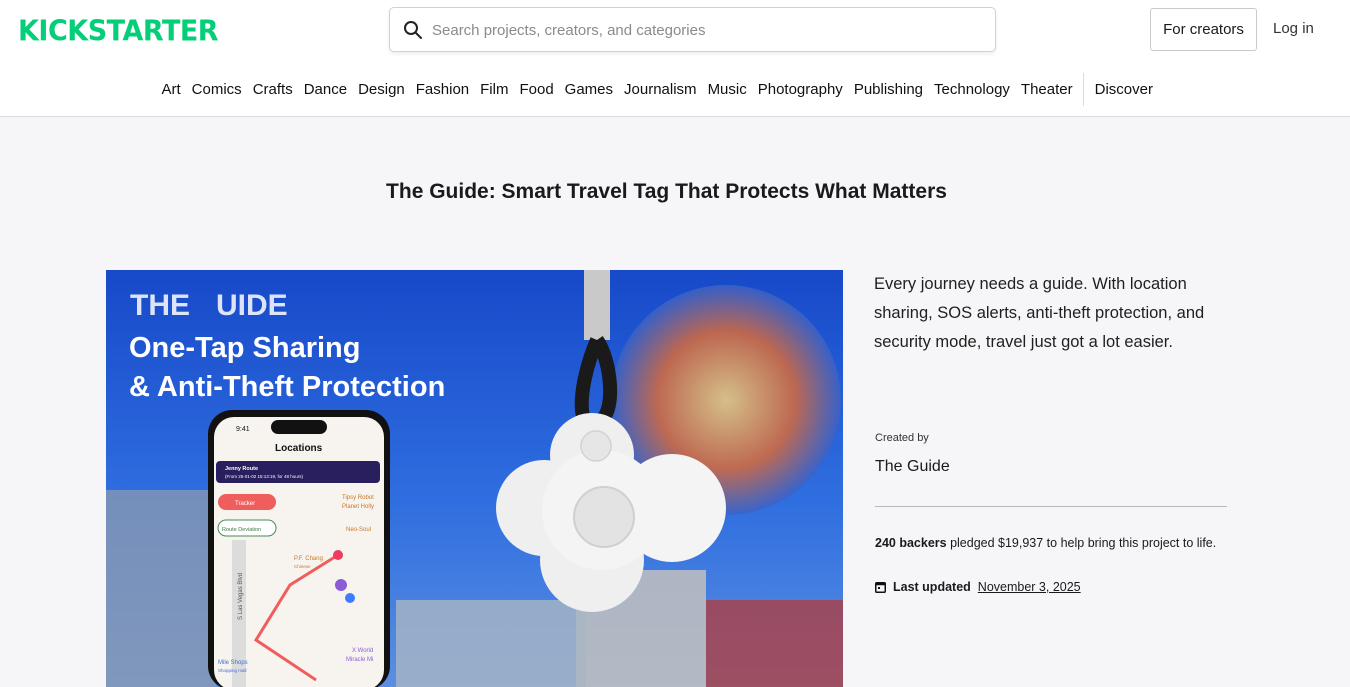  I want to click on category-dance: Dance, so click(325, 89).